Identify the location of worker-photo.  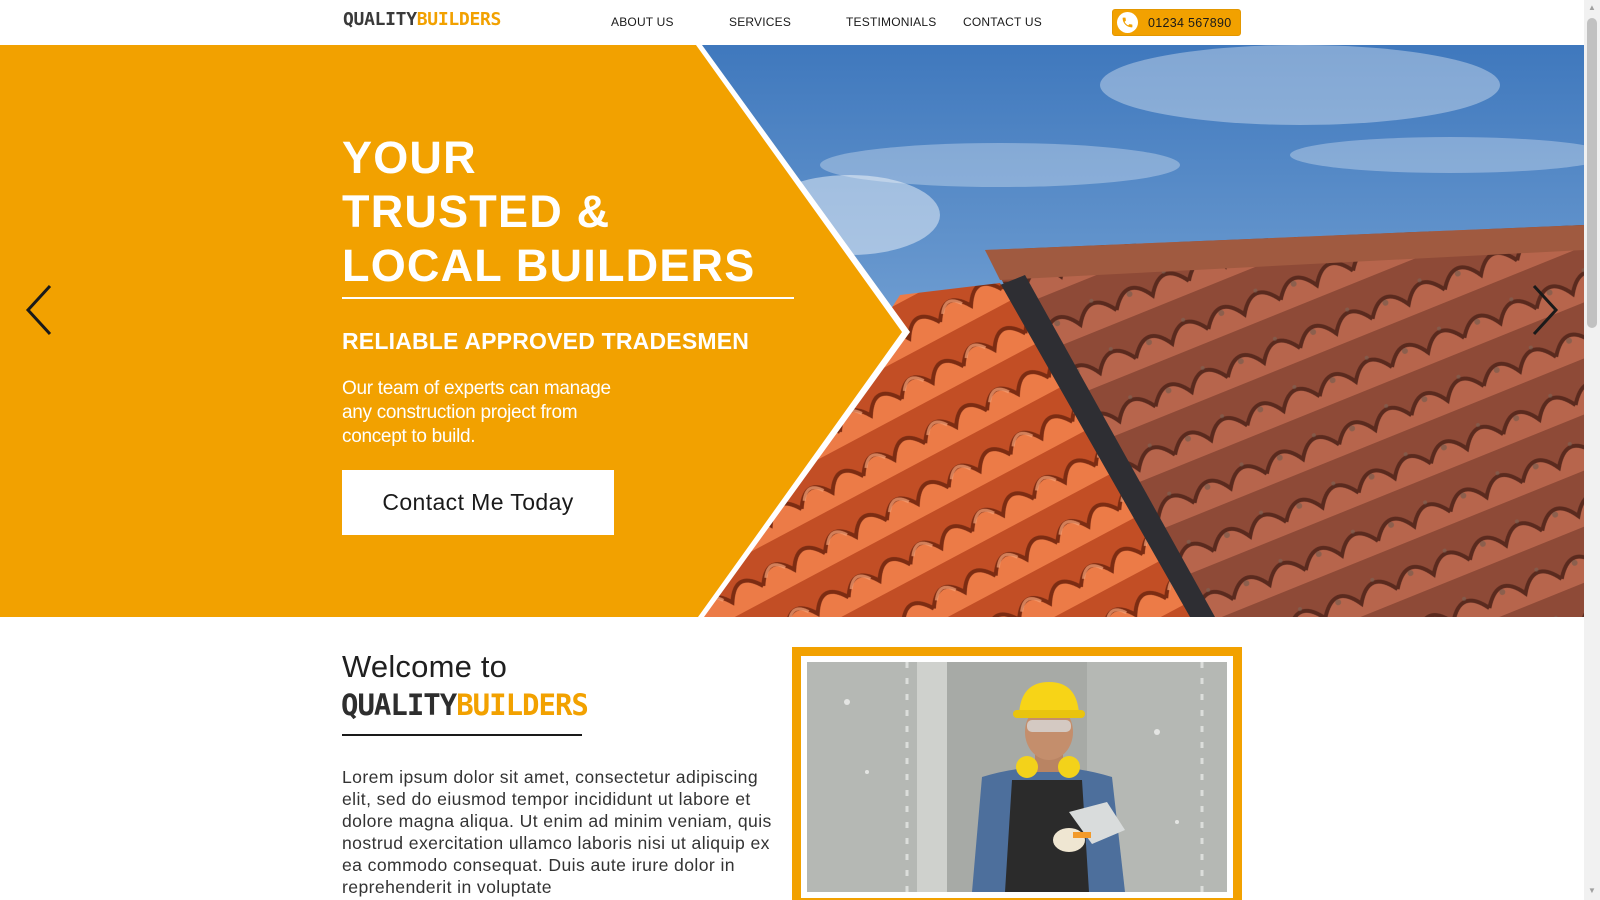
(1017, 777).